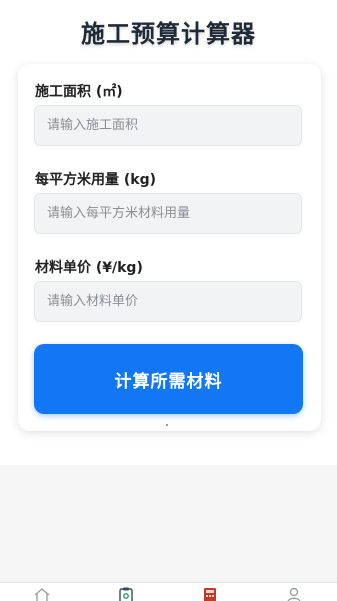 Image resolution: width=337 pixels, height=601 pixels. What do you see at coordinates (168, 591) in the screenshot?
I see `bottom-tab-bar` at bounding box center [168, 591].